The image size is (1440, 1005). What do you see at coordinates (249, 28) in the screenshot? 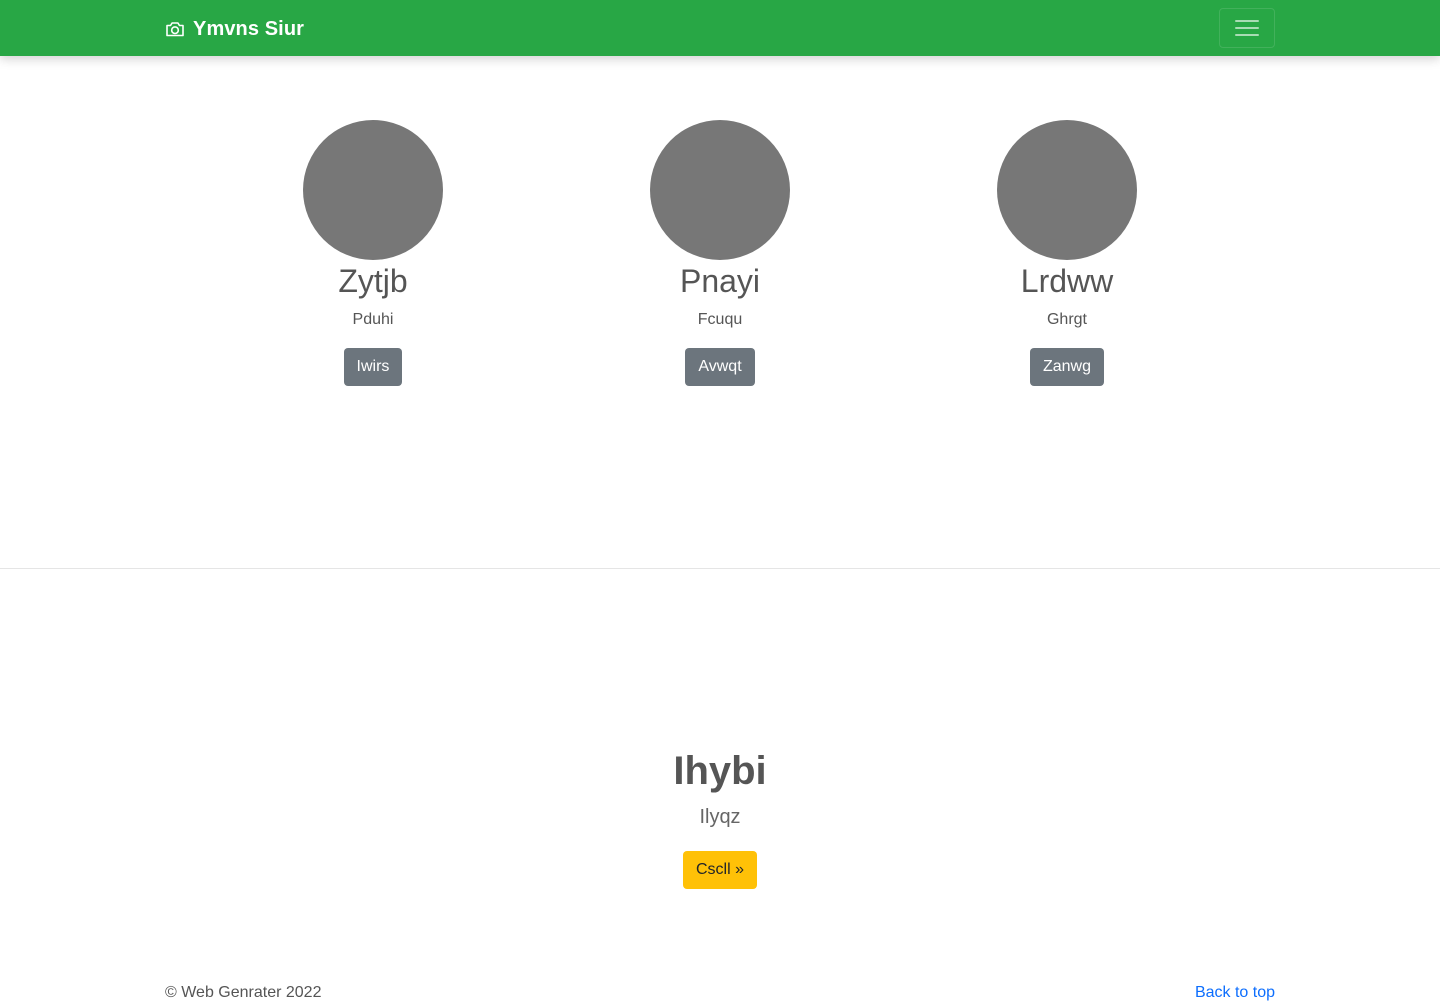
I see `brand-name: Ymvns Siur` at bounding box center [249, 28].